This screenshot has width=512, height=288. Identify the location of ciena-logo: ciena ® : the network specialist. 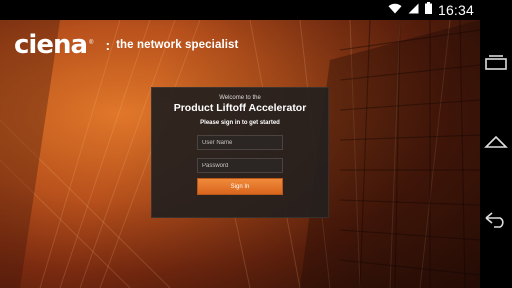
(126, 45).